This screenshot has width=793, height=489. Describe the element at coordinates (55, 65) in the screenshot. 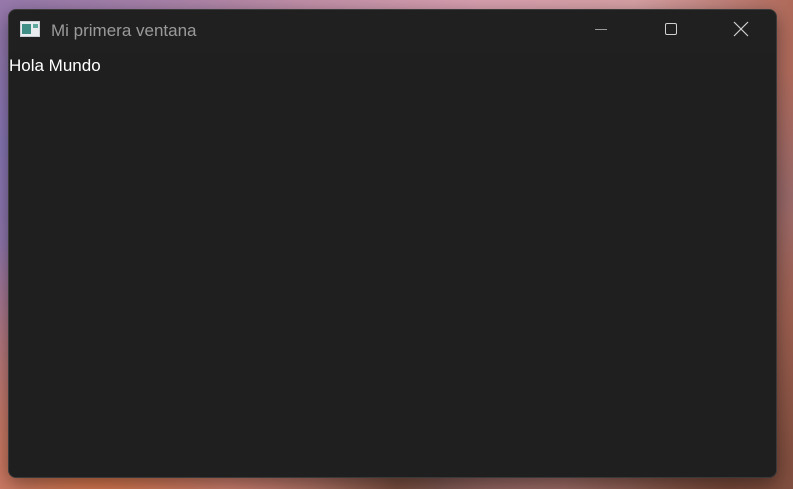

I see `hello-label: Hola Mundo` at that location.